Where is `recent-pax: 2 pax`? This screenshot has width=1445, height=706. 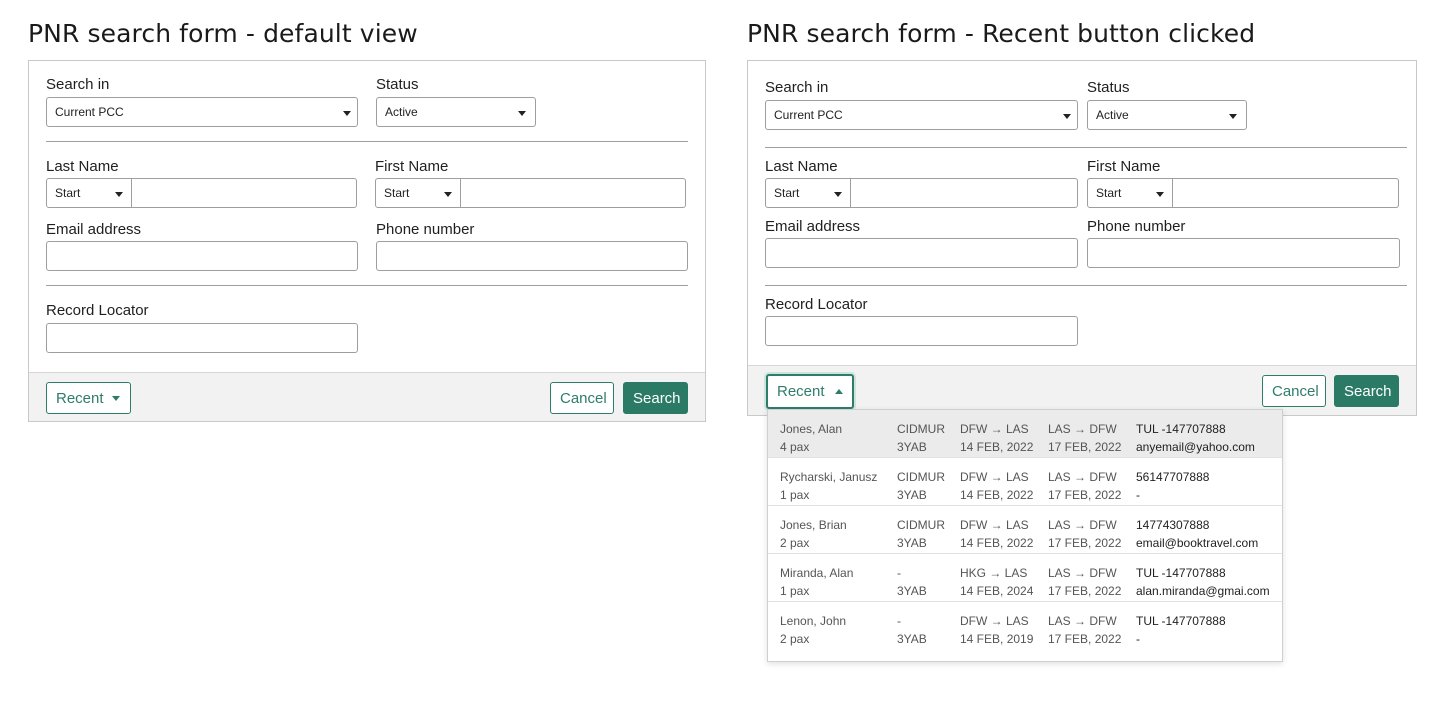
recent-pax: 2 pax is located at coordinates (795, 543).